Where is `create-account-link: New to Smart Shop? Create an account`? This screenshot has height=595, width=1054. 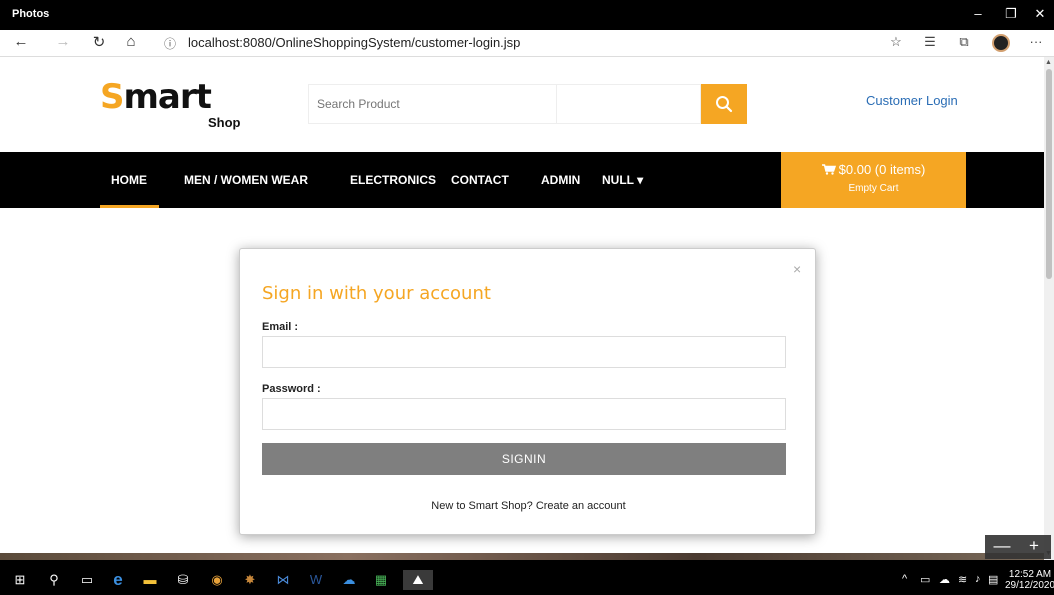 create-account-link: New to Smart Shop? Create an account is located at coordinates (528, 506).